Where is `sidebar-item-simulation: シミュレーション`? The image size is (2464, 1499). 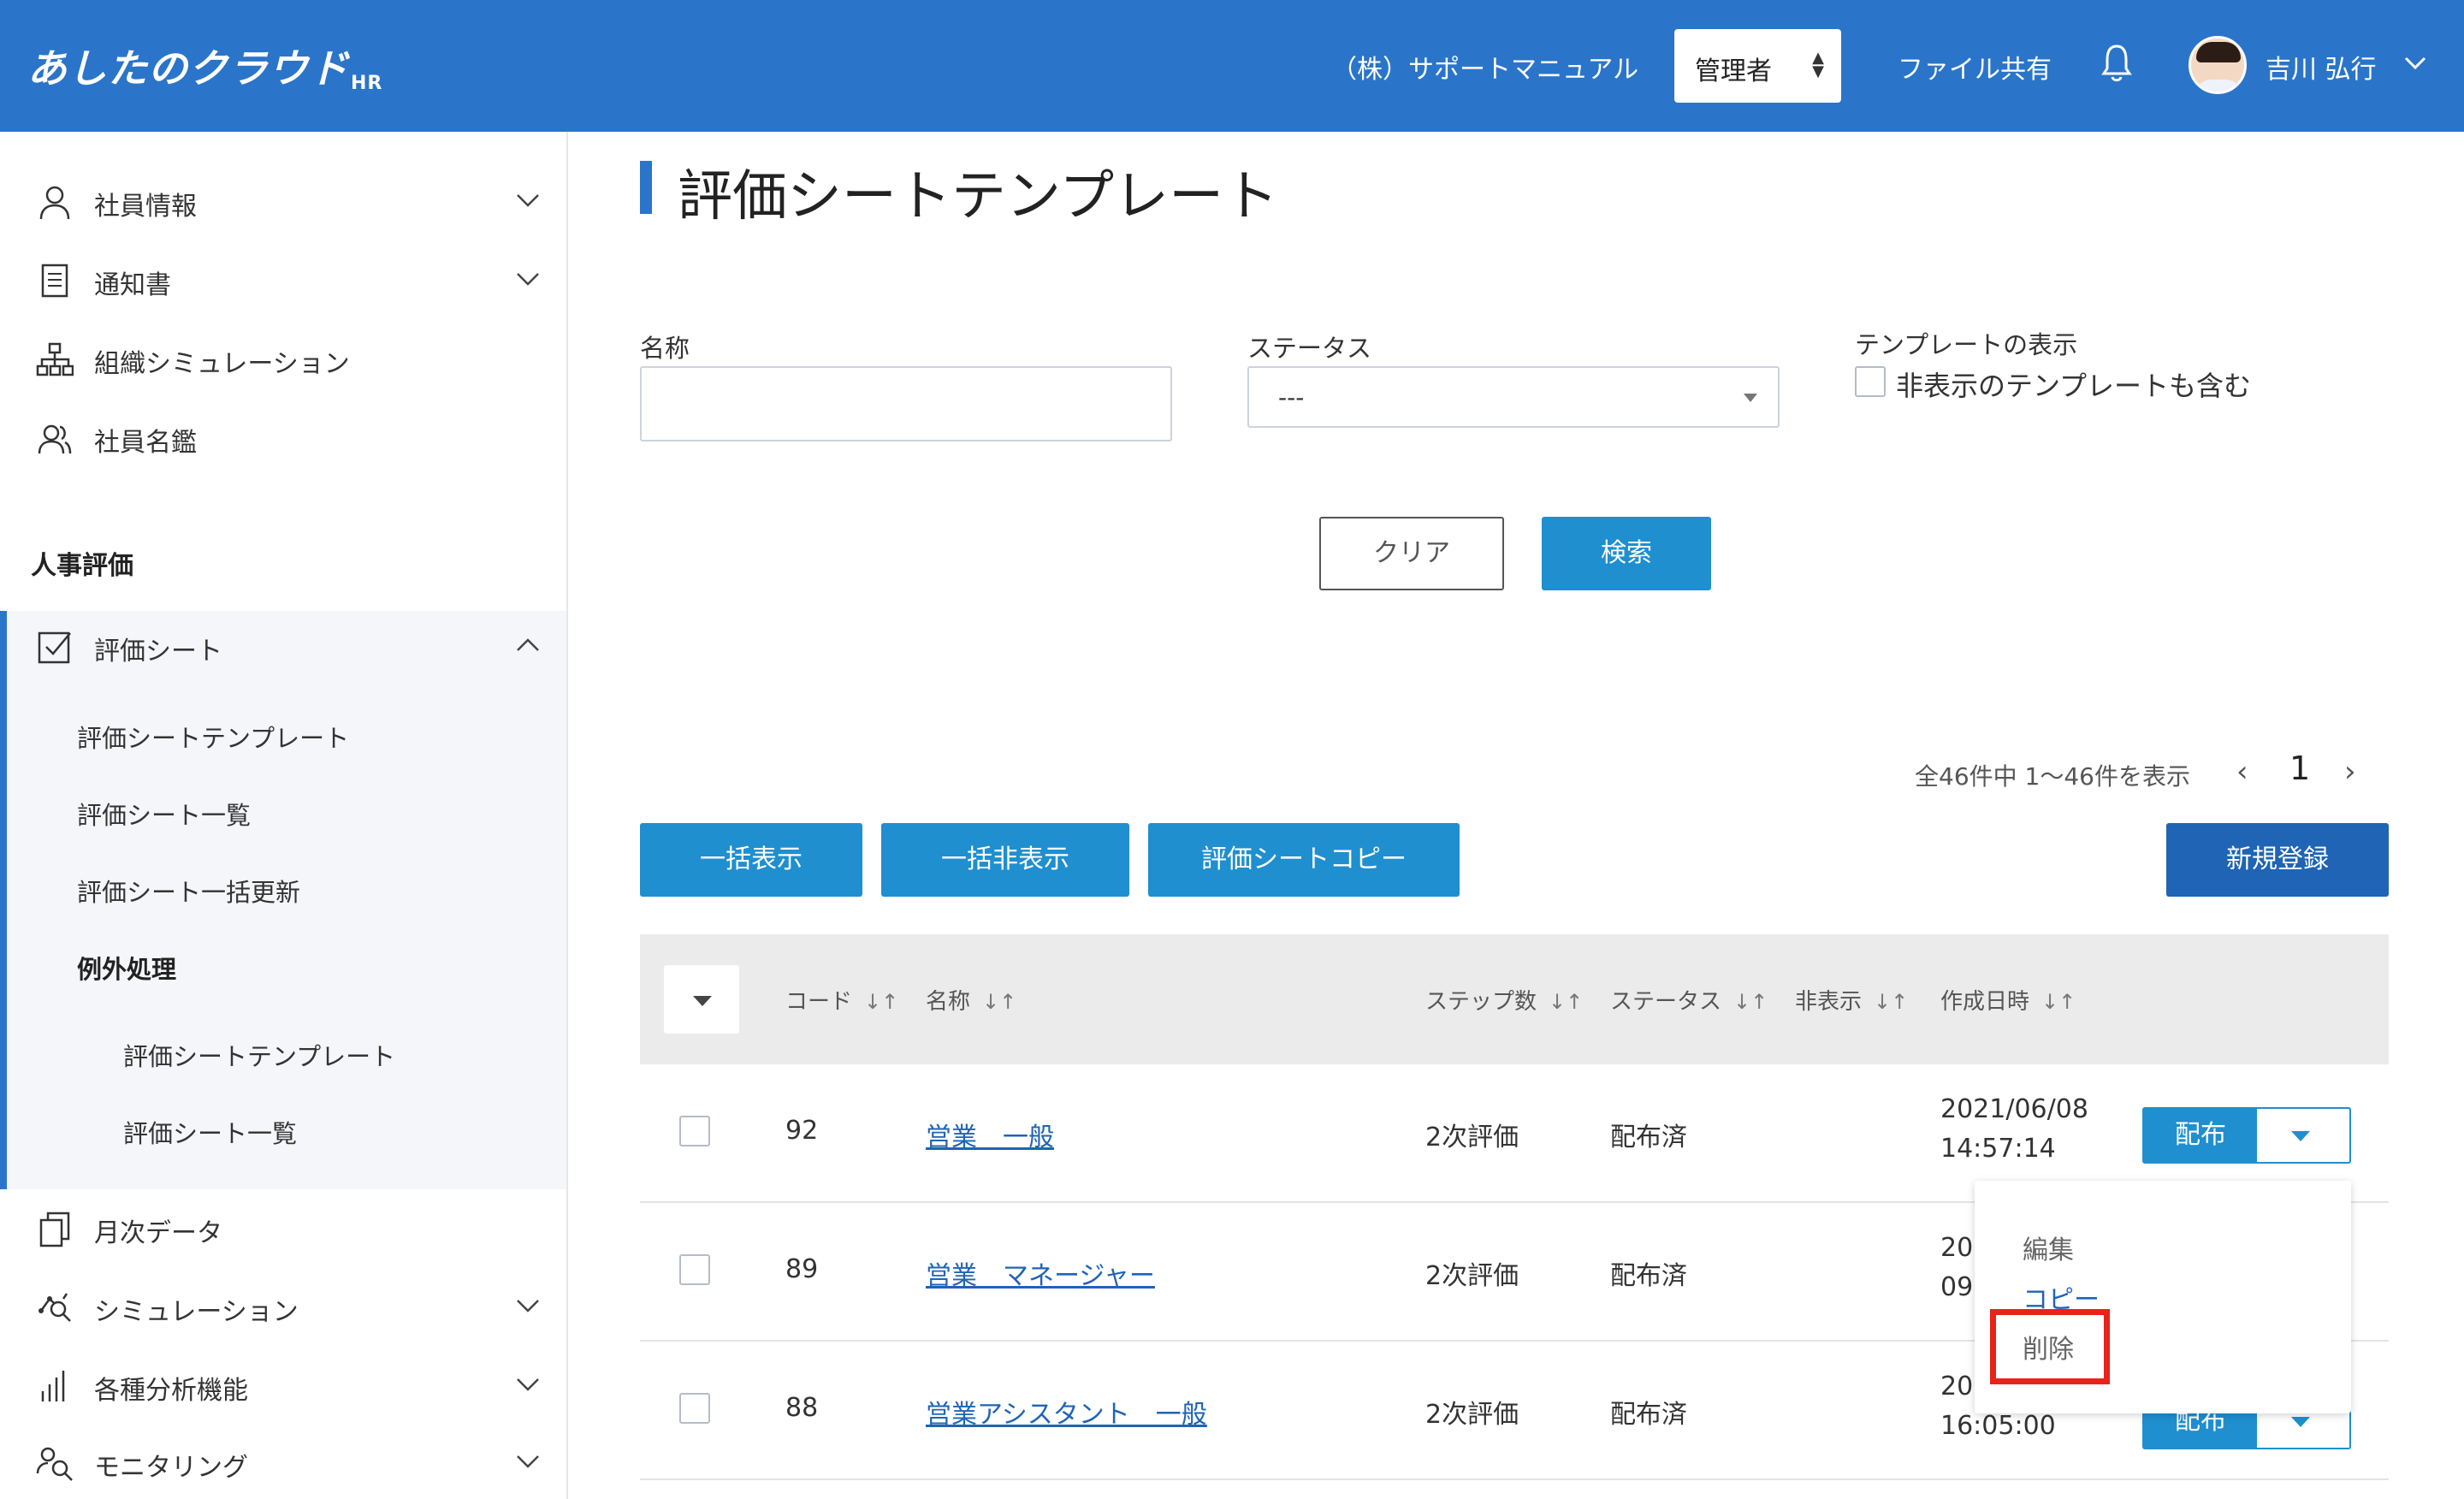
sidebar-item-simulation: シミュレーション is located at coordinates (283, 1306).